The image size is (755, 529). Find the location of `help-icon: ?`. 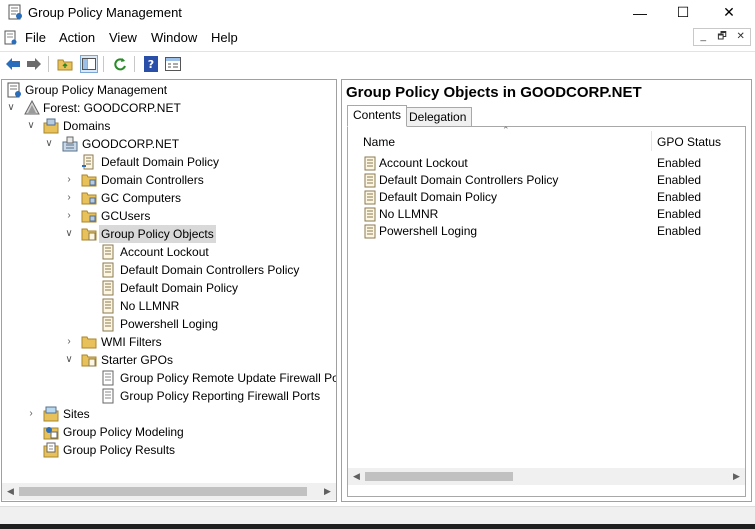

help-icon: ? is located at coordinates (151, 64).